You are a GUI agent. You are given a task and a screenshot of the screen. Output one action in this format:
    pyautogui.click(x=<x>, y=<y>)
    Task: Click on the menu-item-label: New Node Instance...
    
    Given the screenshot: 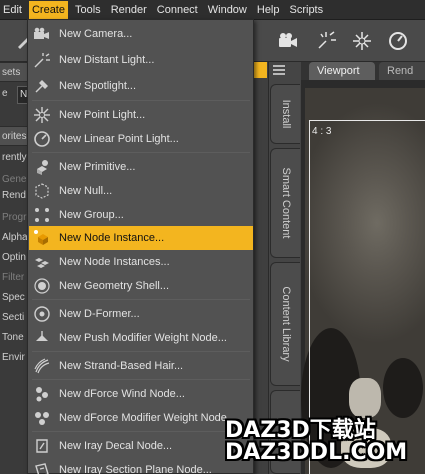 What is the action you would take?
    pyautogui.click(x=112, y=238)
    